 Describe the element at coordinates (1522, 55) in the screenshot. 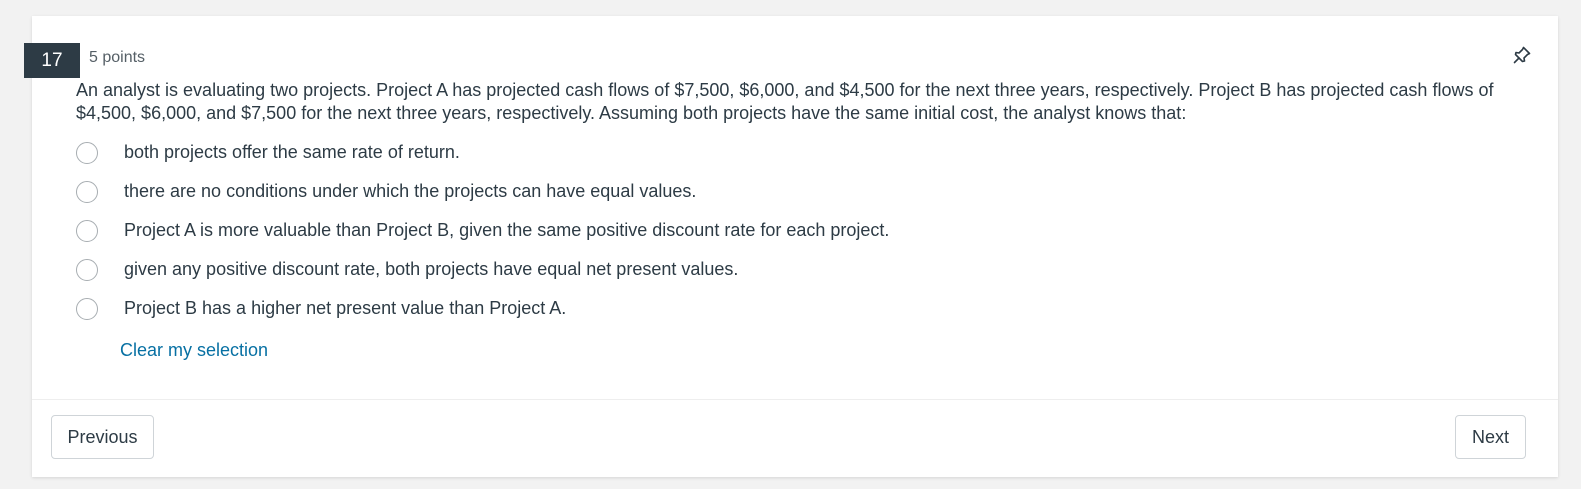

I see `pin-icon` at that location.